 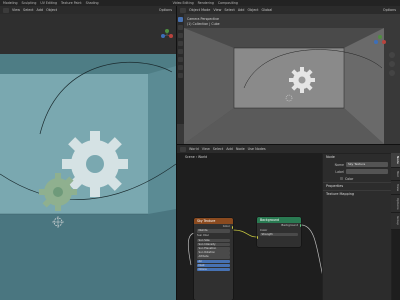 I want to click on scale-tool-icon, so click(x=180, y=51).